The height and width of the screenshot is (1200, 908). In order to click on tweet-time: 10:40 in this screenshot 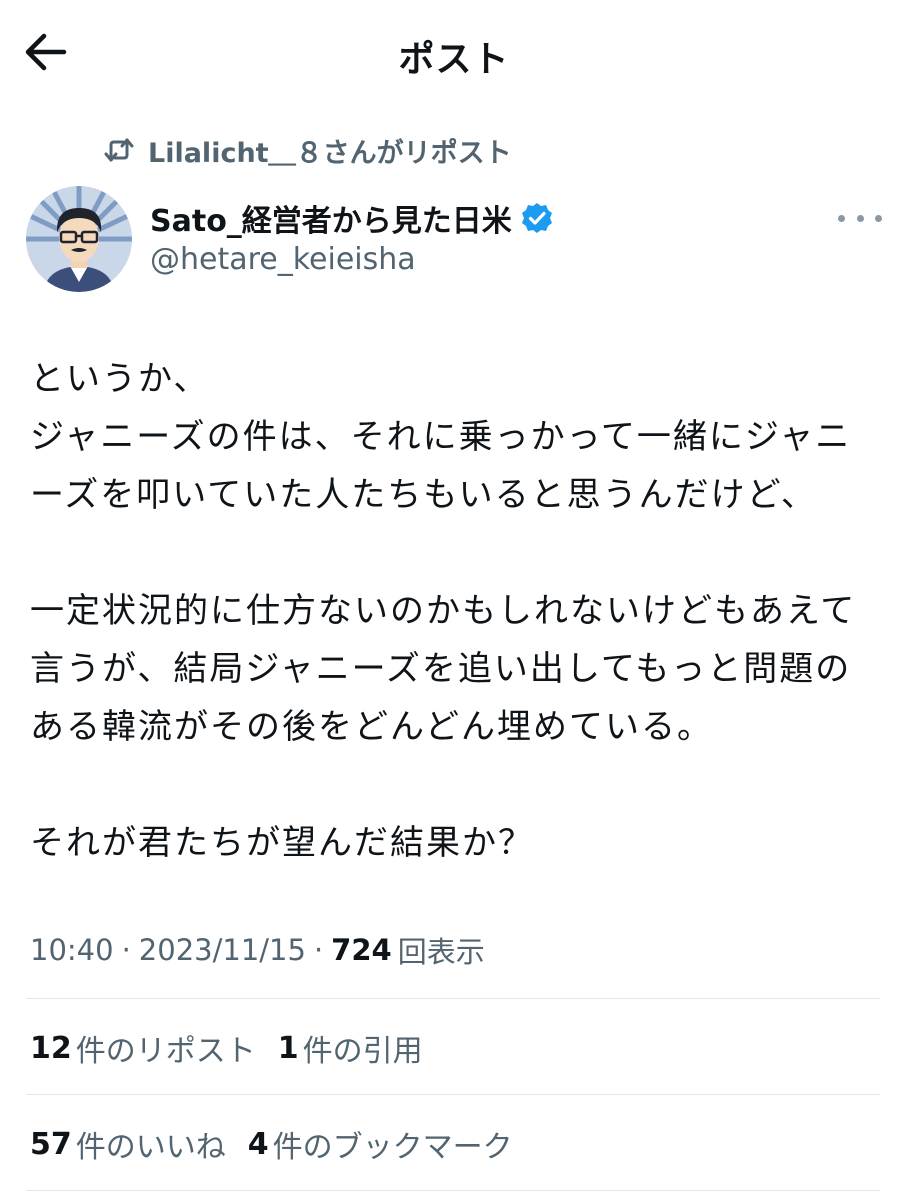, I will do `click(72, 950)`.